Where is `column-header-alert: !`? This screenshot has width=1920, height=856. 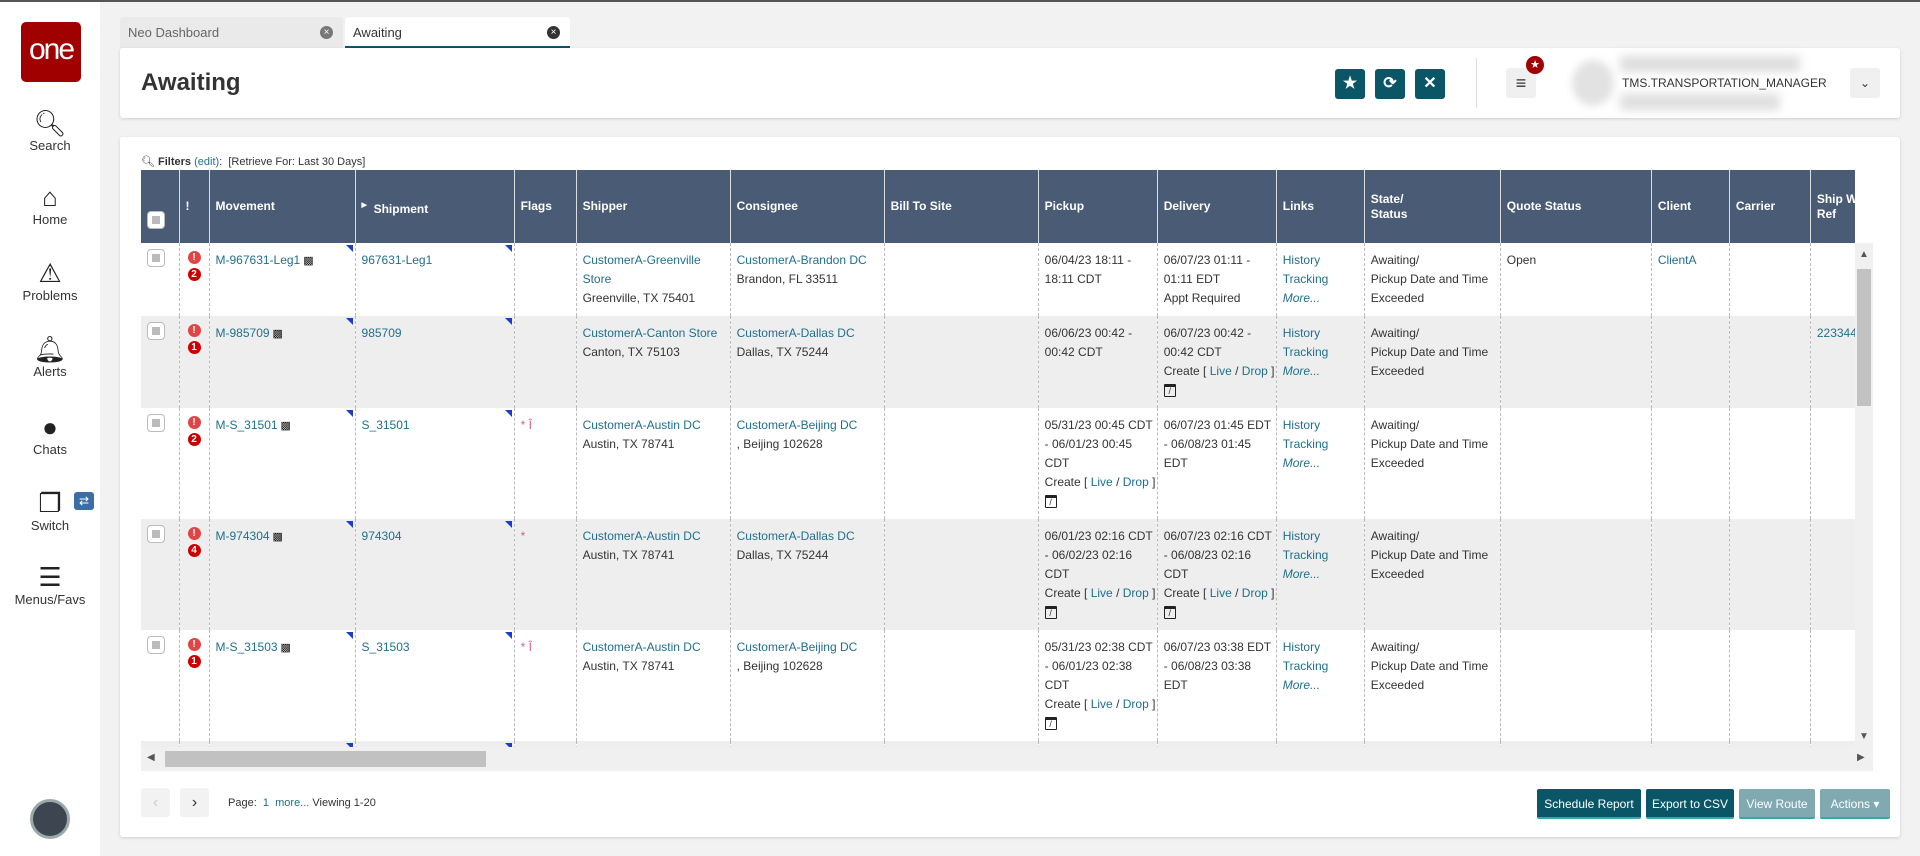
column-header-alert: ! is located at coordinates (194, 206).